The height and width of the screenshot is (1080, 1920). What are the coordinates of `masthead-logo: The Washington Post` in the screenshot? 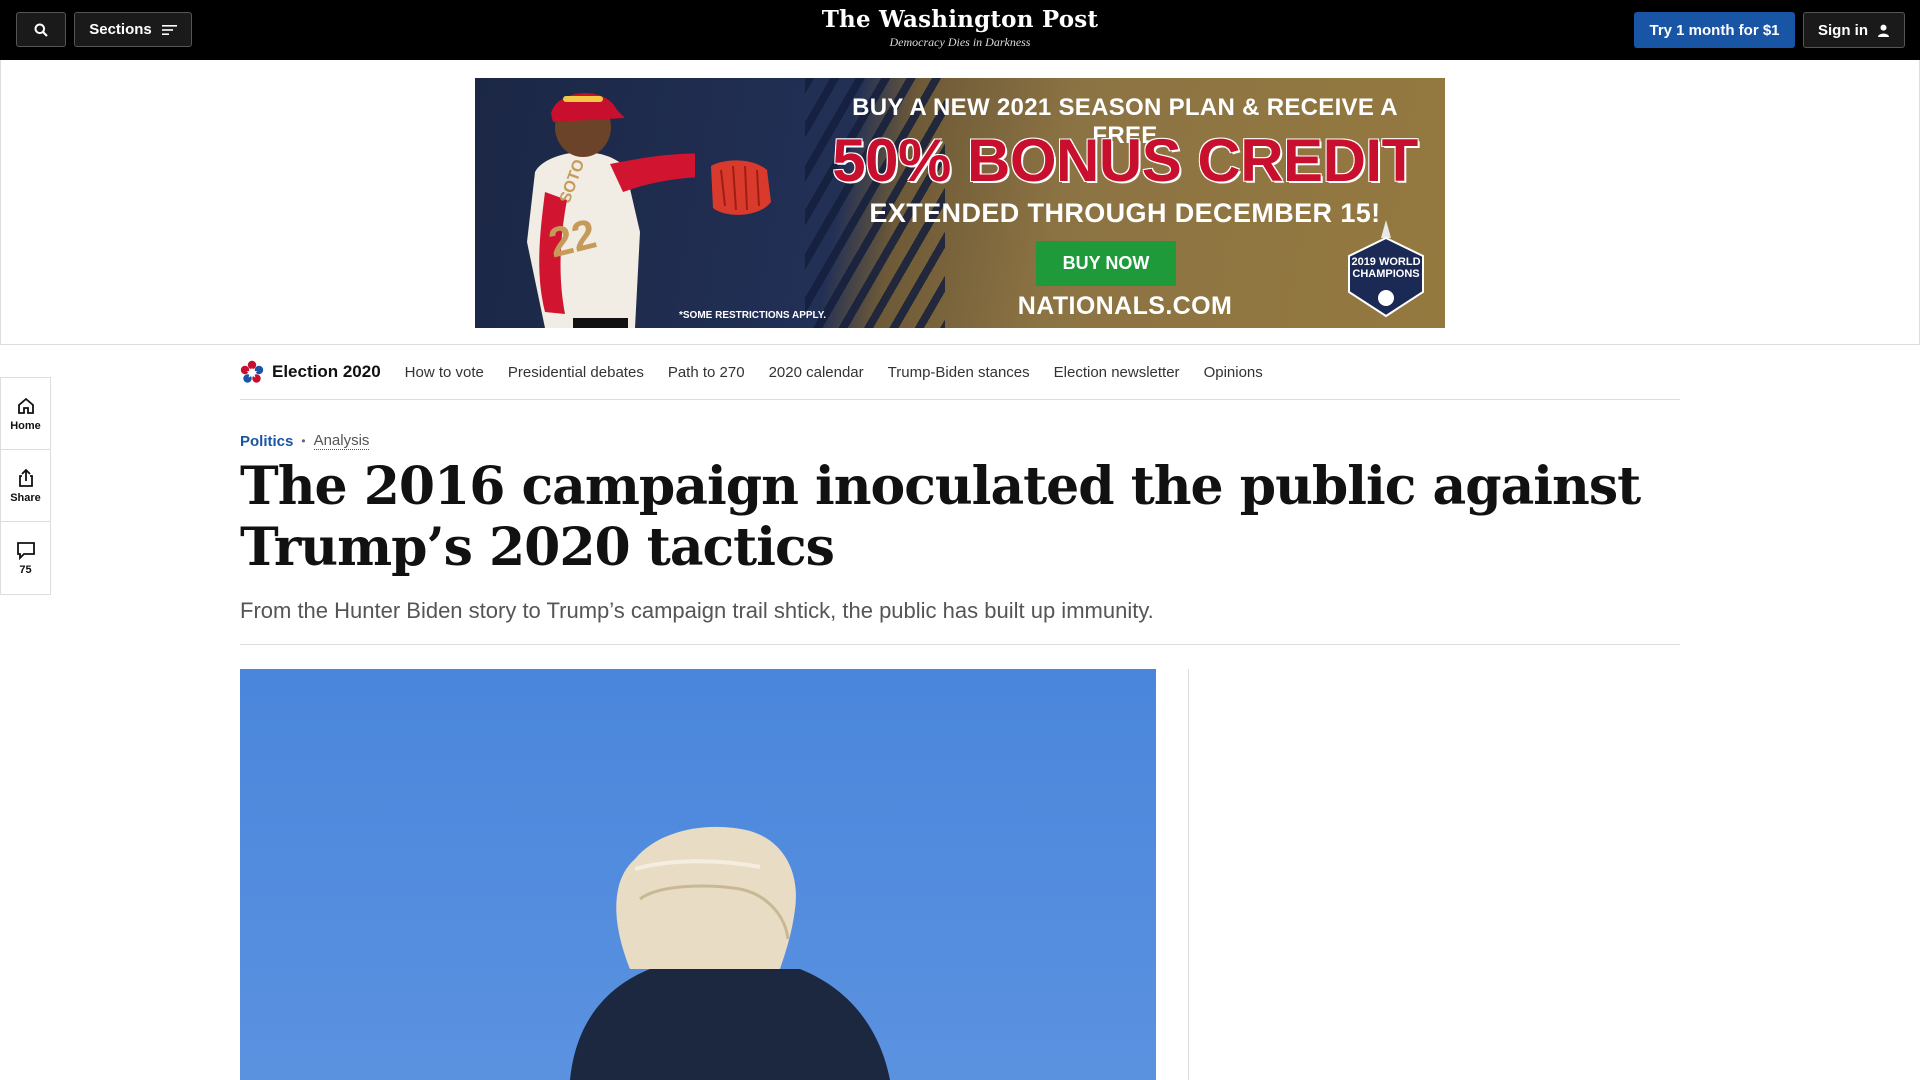 It's located at (960, 19).